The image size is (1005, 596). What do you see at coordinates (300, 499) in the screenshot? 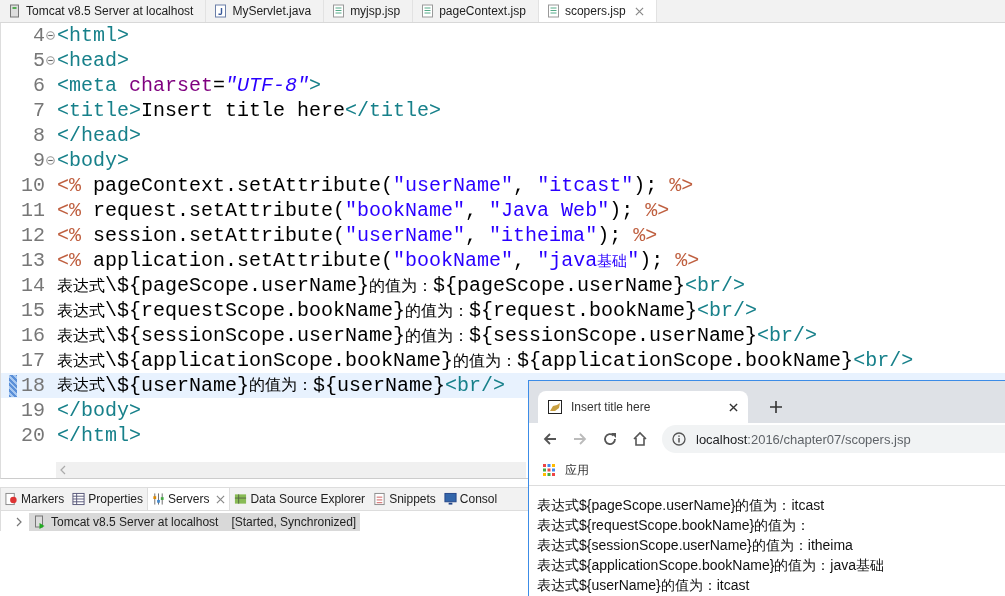
I see `panel-tab: Data Source Explorer` at bounding box center [300, 499].